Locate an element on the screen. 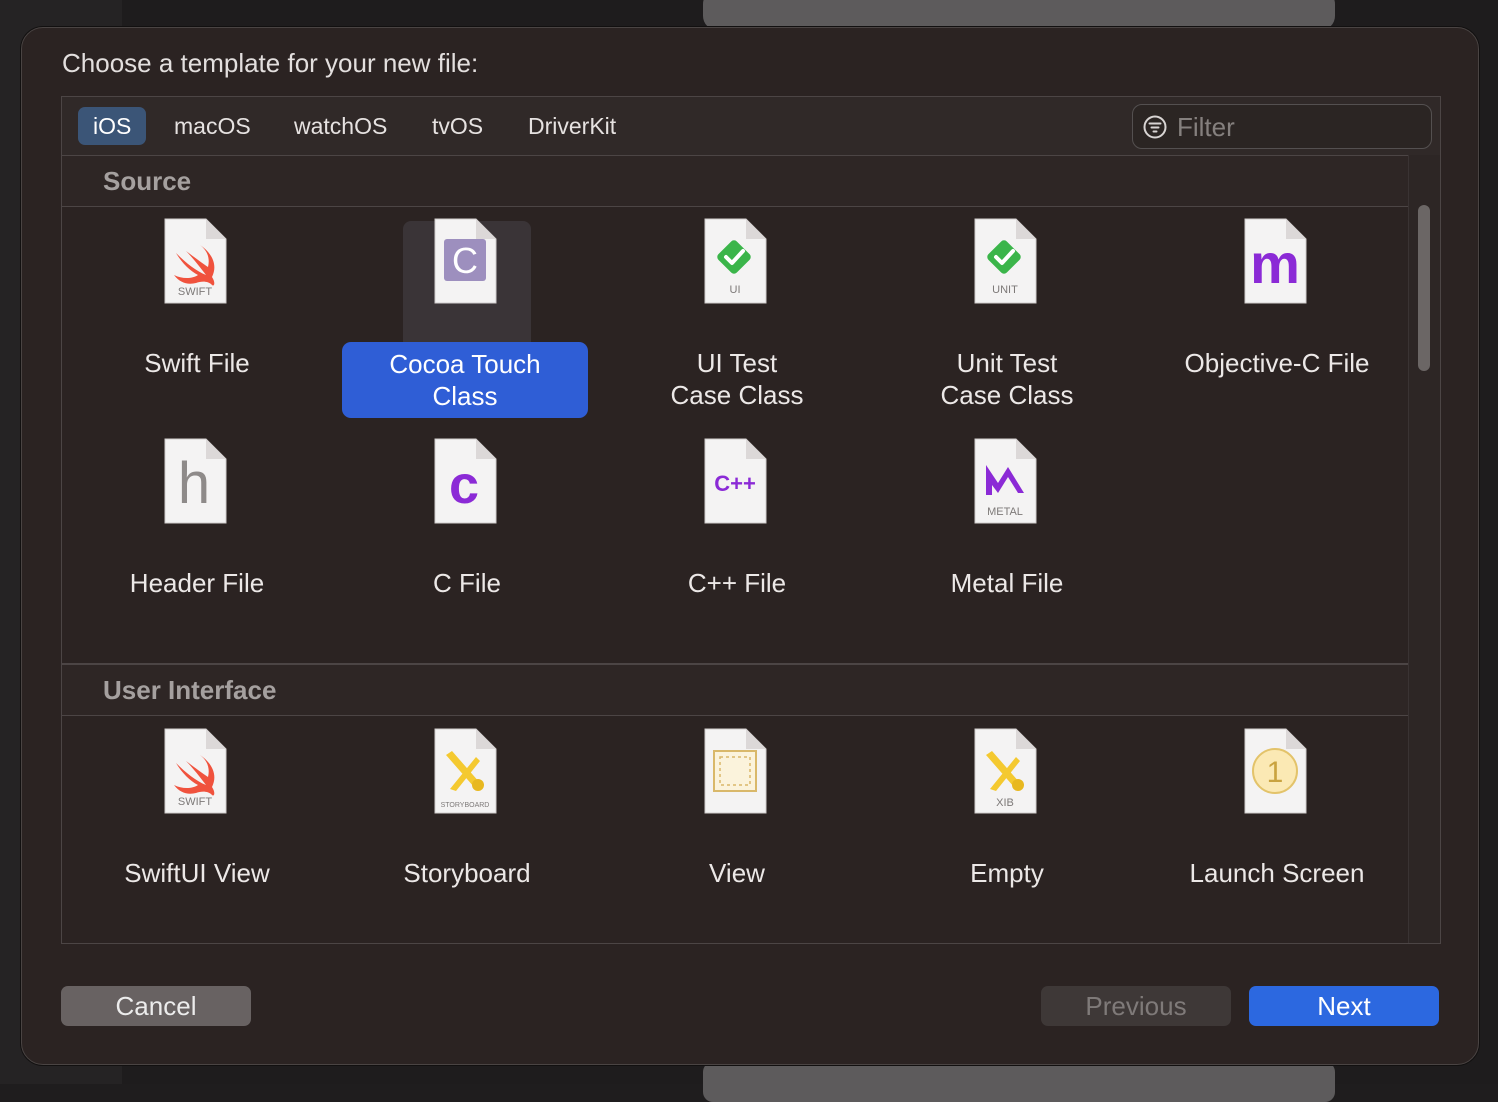 This screenshot has width=1498, height=1102. template-label: C File is located at coordinates (467, 583).